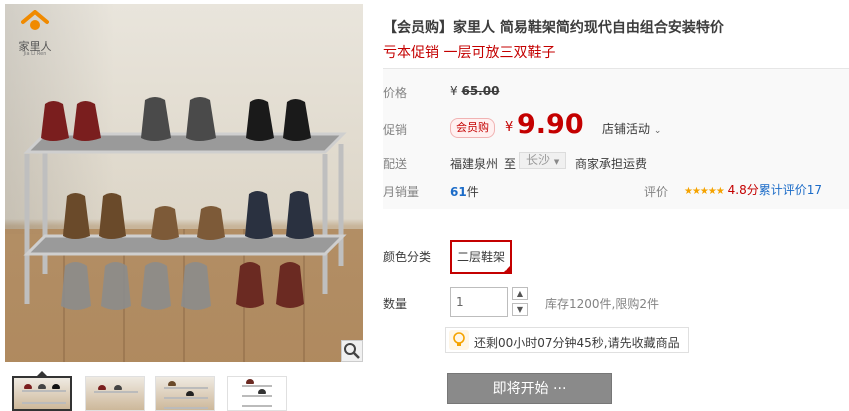  What do you see at coordinates (474, 164) in the screenshot?
I see `shipping-origin: 福建泉州` at bounding box center [474, 164].